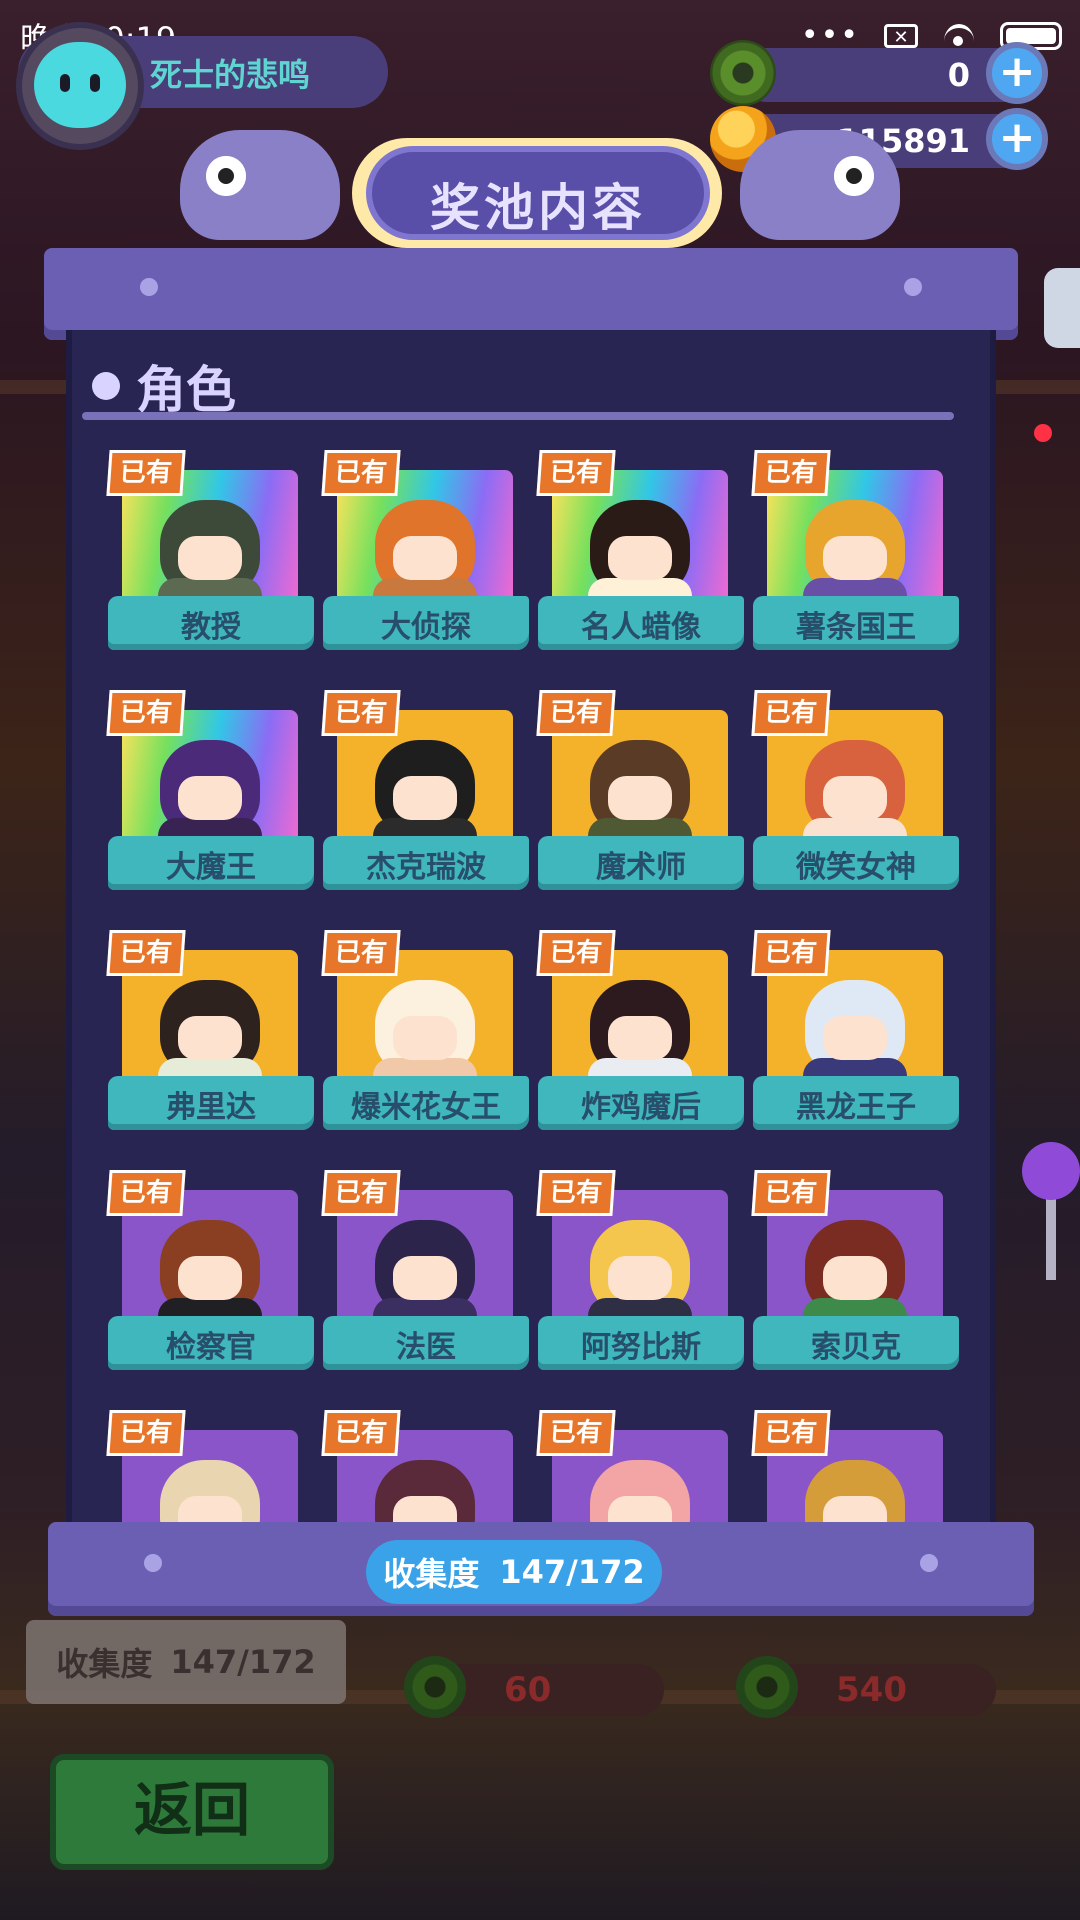  I want to click on character-name-plate: 大侦探, so click(426, 623).